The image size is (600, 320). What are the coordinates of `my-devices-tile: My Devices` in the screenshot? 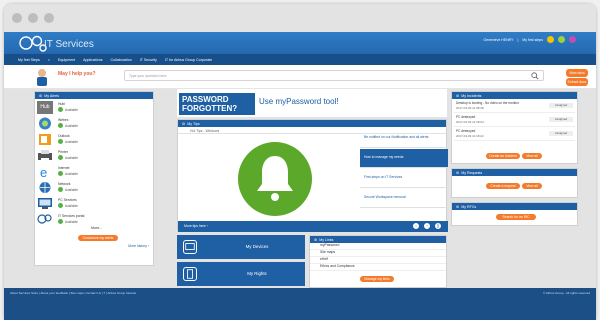 It's located at (241, 247).